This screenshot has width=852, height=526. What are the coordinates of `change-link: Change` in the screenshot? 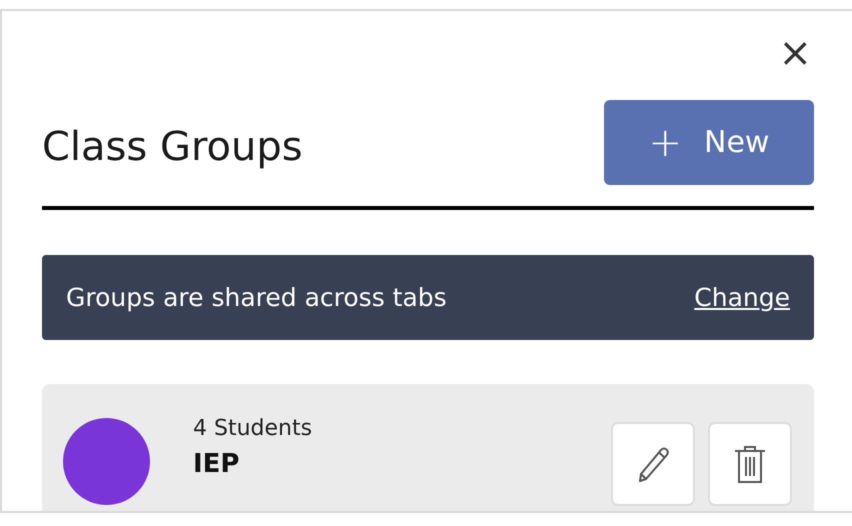 It's located at (742, 297).